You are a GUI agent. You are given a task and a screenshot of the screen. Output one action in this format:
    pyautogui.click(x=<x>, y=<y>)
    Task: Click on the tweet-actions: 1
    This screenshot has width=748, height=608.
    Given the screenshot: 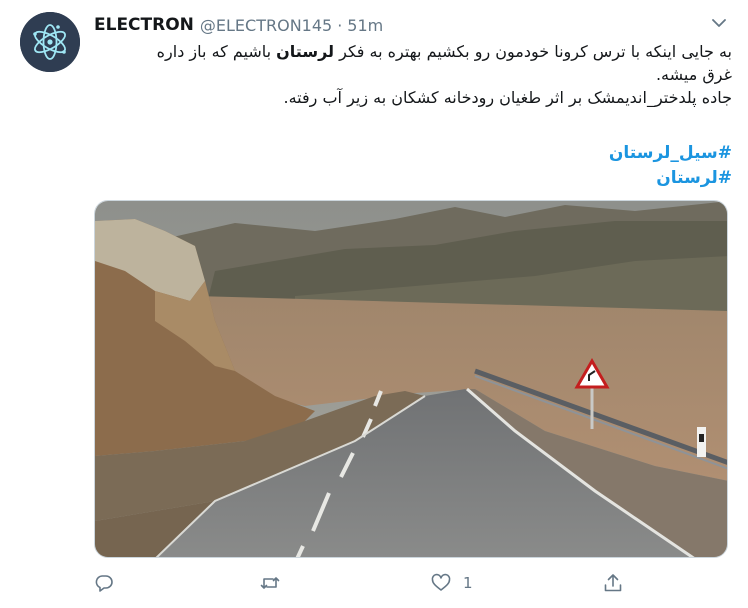 What is the action you would take?
    pyautogui.click(x=374, y=583)
    